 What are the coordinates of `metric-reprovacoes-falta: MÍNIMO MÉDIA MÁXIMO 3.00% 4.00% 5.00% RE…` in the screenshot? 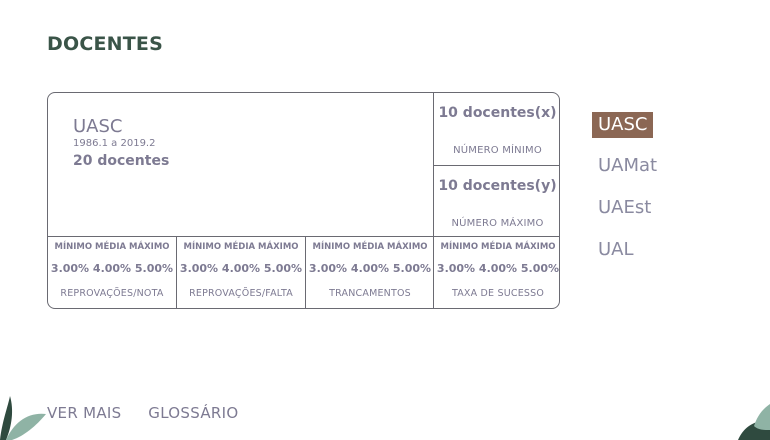 It's located at (241, 273).